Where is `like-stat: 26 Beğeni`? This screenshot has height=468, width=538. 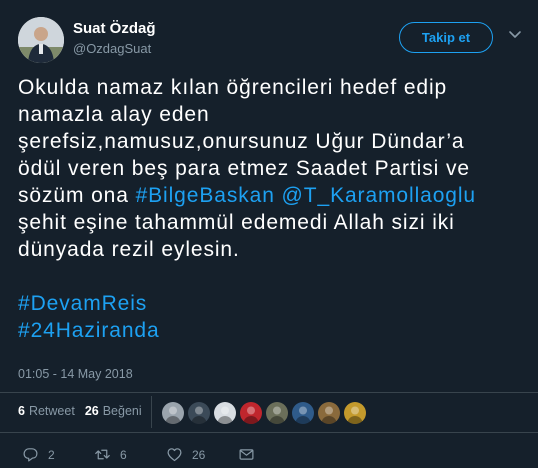 like-stat: 26 Beğeni is located at coordinates (113, 411).